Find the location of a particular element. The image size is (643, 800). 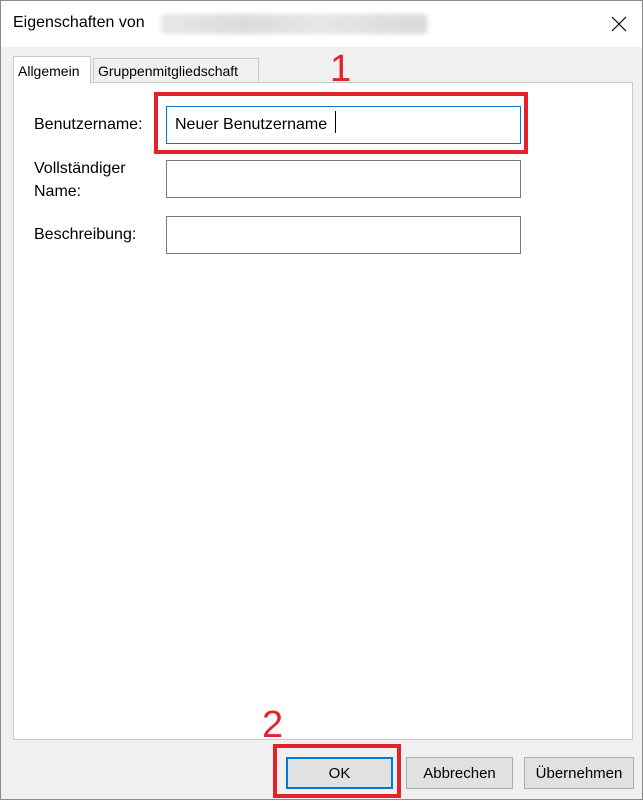

close-icon is located at coordinates (619, 24).